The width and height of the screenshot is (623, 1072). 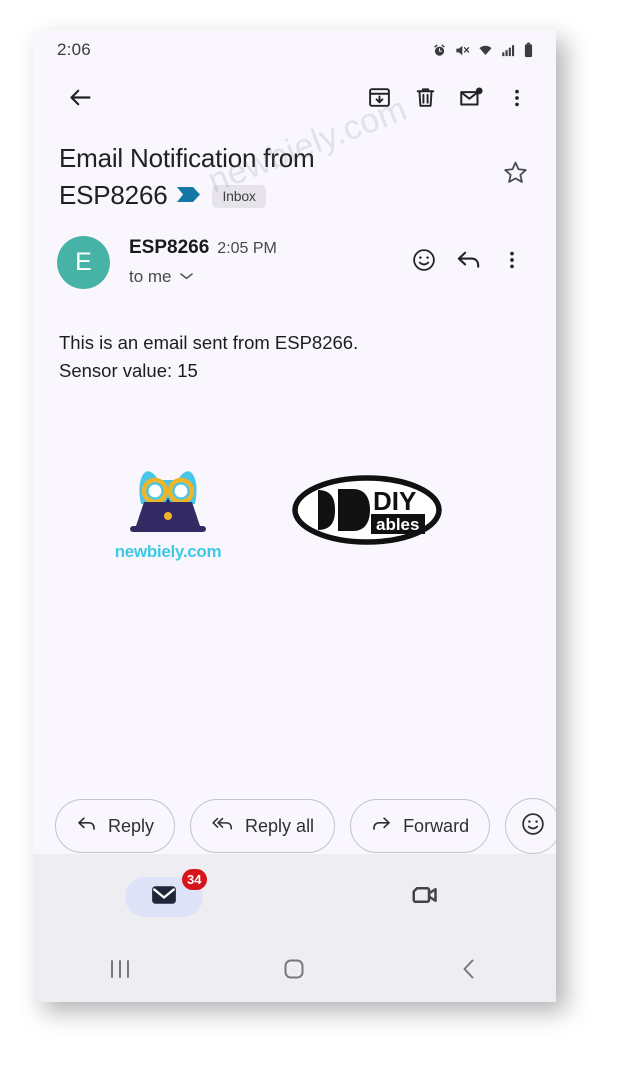 I want to click on subject-line-2-row: ESP8266 Inbox, so click(x=275, y=195).